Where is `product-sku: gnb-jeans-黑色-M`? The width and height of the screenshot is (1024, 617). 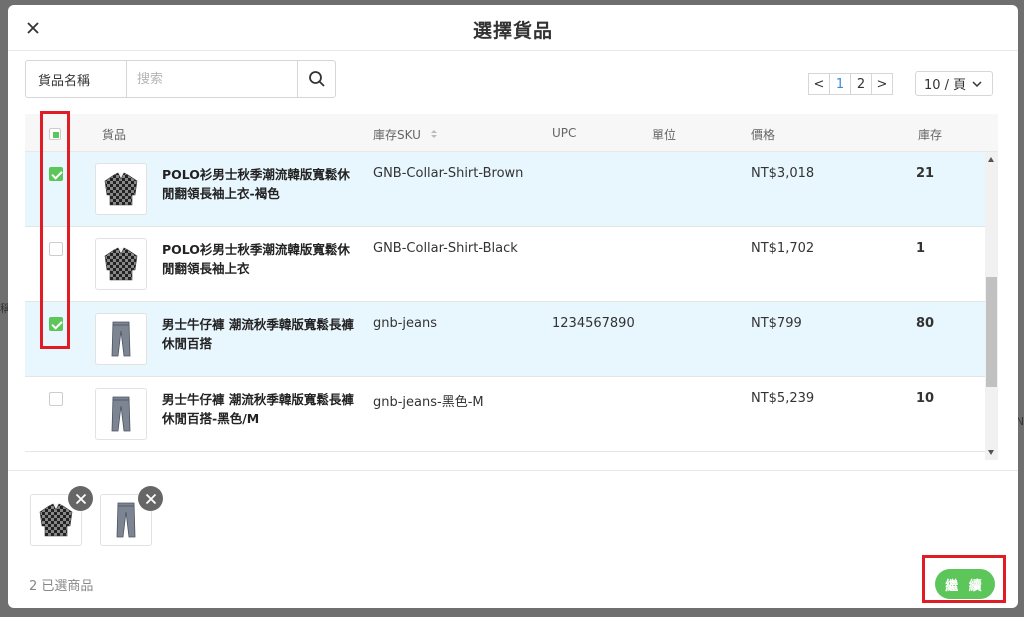
product-sku: gnb-jeans-黑色-M is located at coordinates (428, 402).